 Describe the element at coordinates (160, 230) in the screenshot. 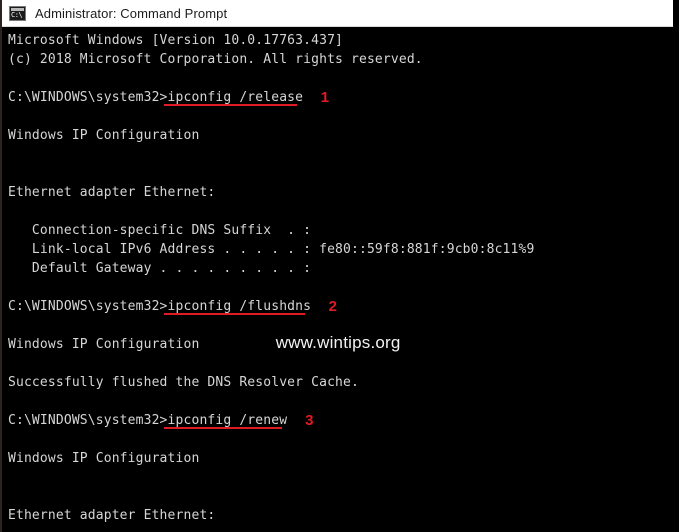

I see `console-line-text: Connection-specific DNS Suffix . :` at that location.